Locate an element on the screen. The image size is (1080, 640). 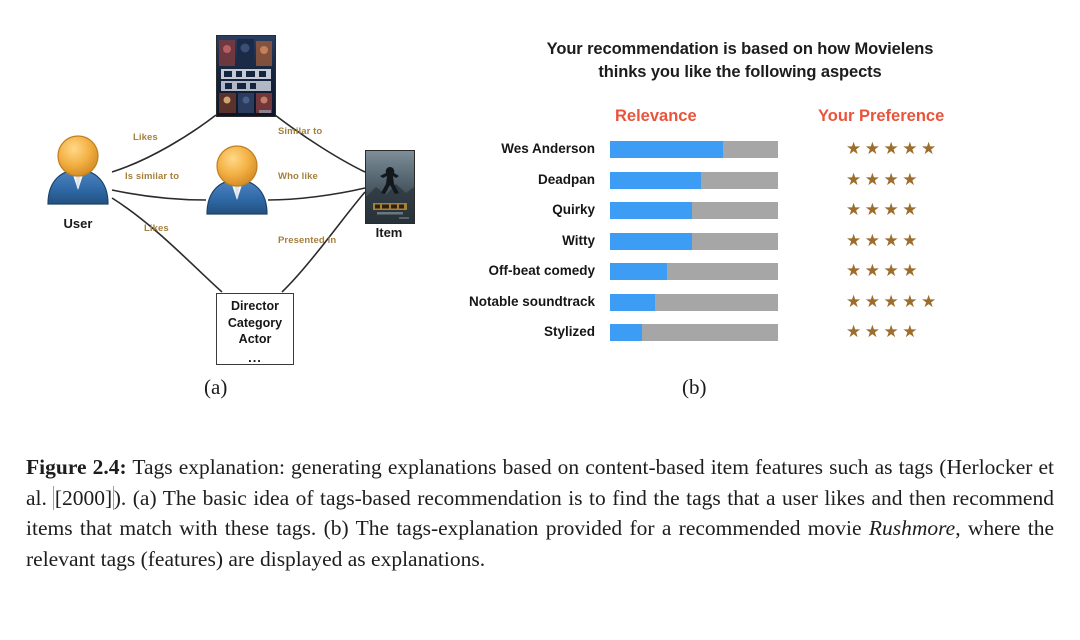
user-avatar is located at coordinates (78, 172).